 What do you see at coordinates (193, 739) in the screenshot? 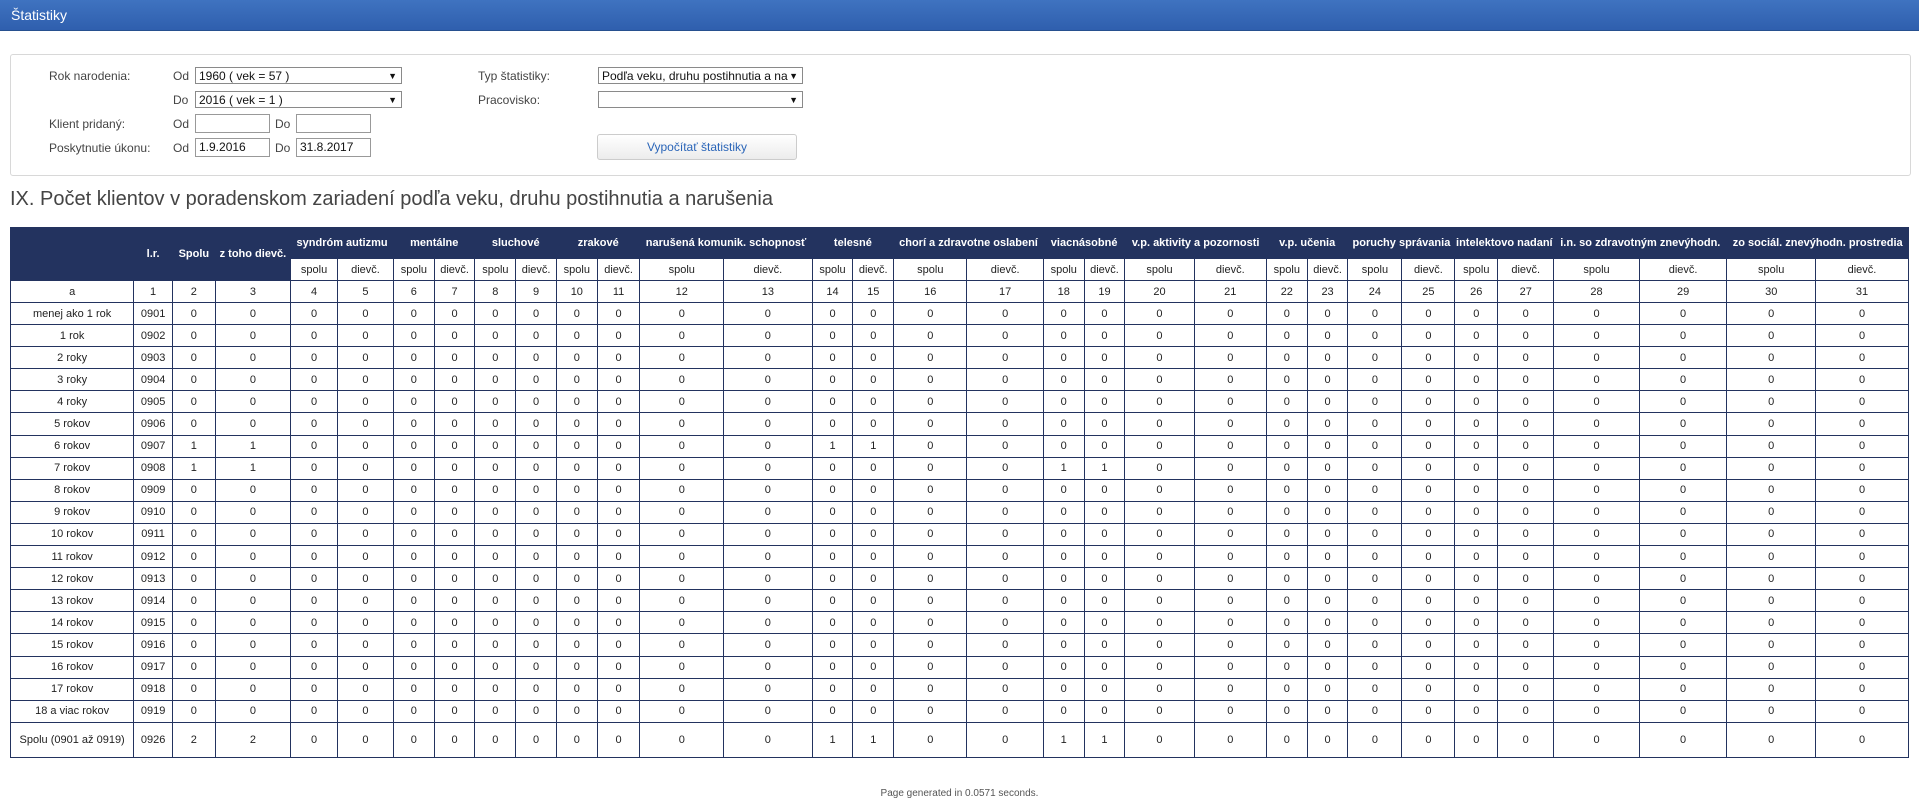
I see `cell-value: 2` at bounding box center [193, 739].